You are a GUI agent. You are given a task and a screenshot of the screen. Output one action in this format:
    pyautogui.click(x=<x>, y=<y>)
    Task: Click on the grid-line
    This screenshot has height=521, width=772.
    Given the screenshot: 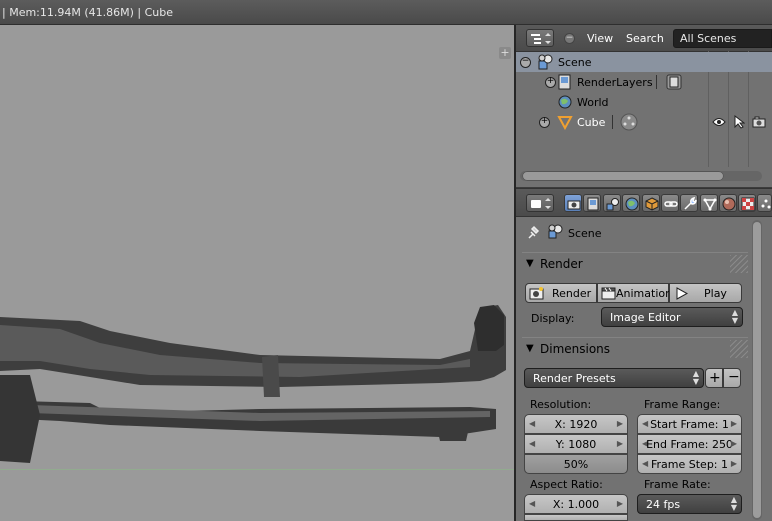 What is the action you would take?
    pyautogui.click(x=257, y=469)
    